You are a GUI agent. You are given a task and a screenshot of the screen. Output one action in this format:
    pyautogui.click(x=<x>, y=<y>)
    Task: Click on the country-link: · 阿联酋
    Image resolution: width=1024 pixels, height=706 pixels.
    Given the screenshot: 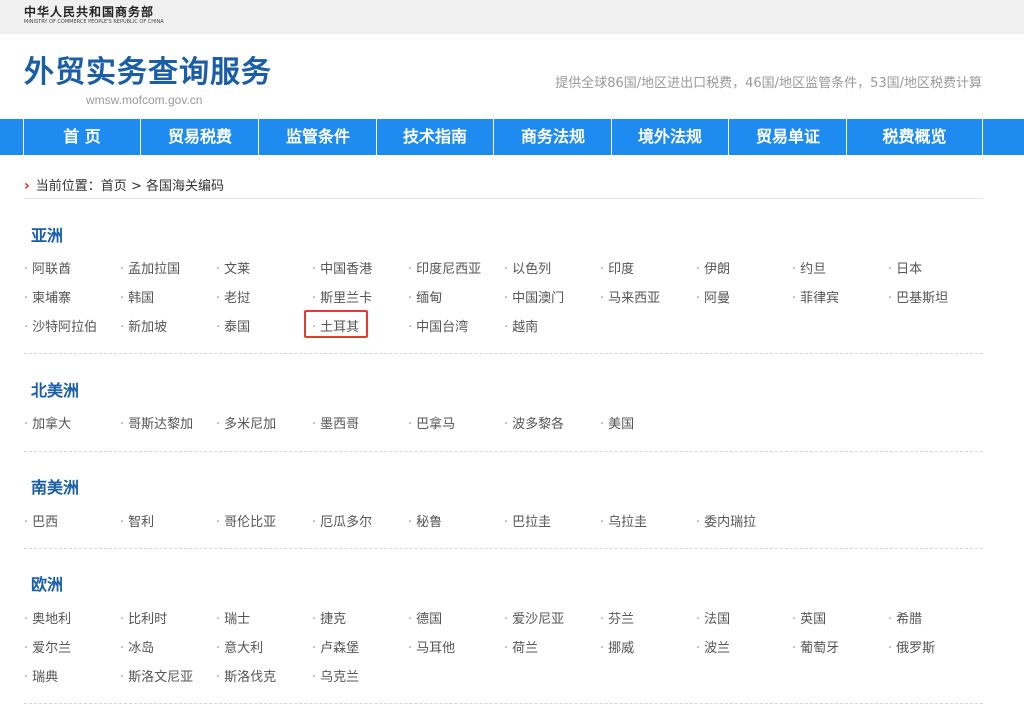 What is the action you would take?
    pyautogui.click(x=47, y=267)
    